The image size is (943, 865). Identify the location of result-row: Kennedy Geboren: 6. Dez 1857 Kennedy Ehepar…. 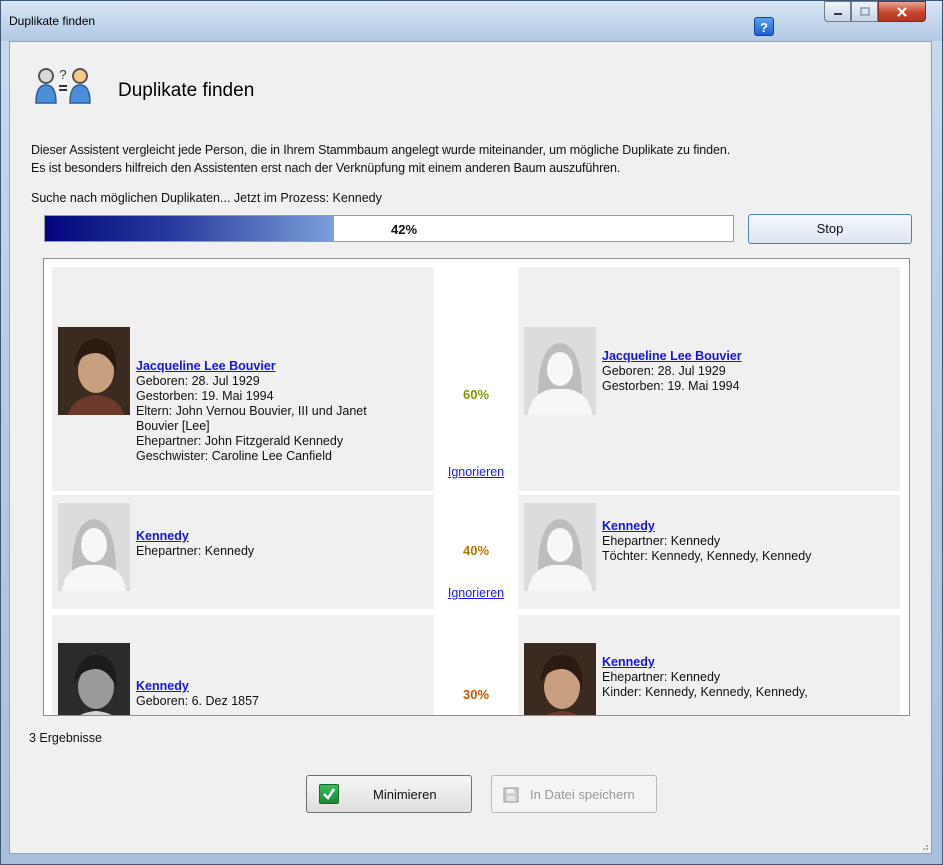
(476, 665).